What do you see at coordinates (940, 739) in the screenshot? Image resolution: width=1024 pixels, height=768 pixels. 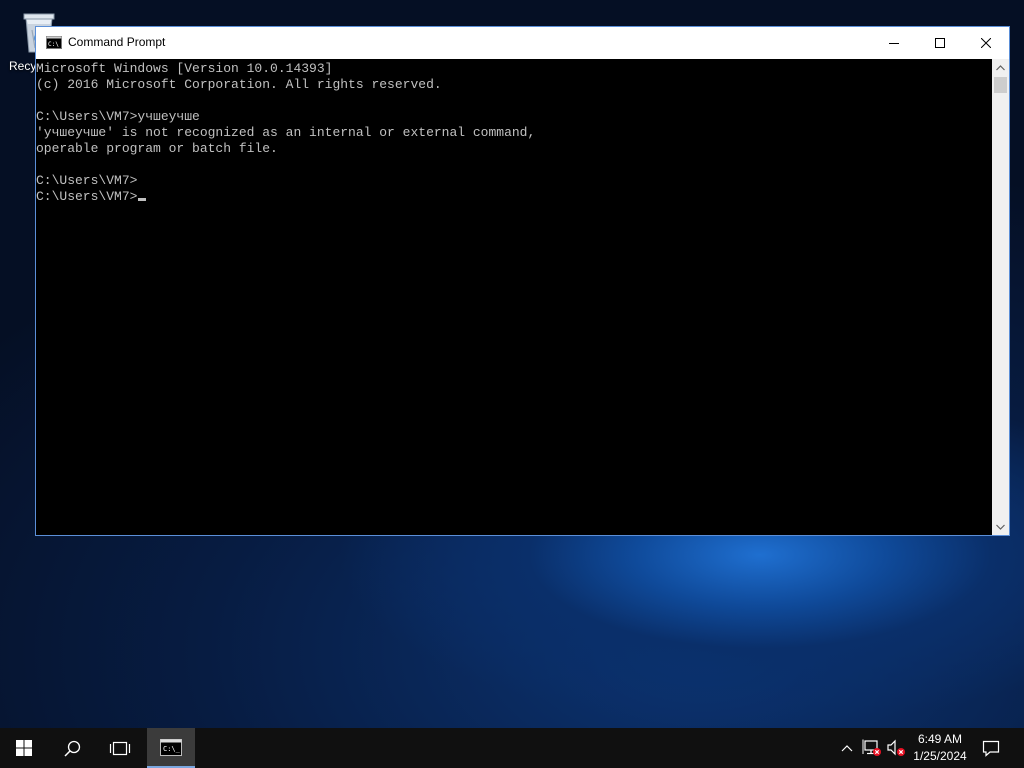 I see `clock-time: 6:49 AM` at bounding box center [940, 739].